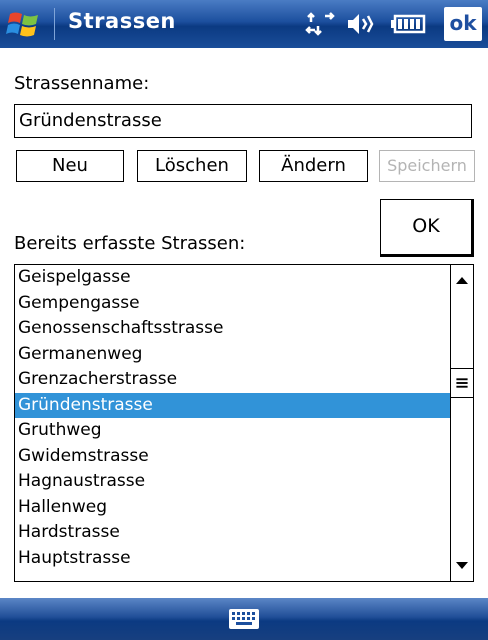 This screenshot has width=488, height=640. Describe the element at coordinates (313, 166) in the screenshot. I see `change-button: Ändern` at that location.